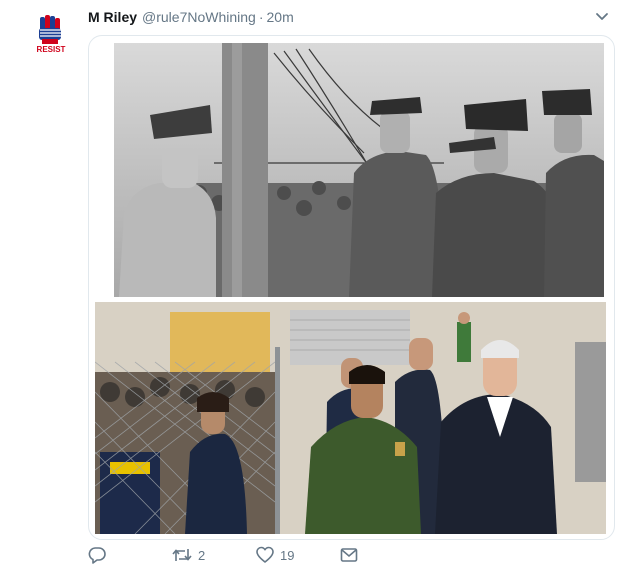 The width and height of the screenshot is (634, 571). What do you see at coordinates (202, 555) in the screenshot?
I see `retweet-count: 2` at bounding box center [202, 555].